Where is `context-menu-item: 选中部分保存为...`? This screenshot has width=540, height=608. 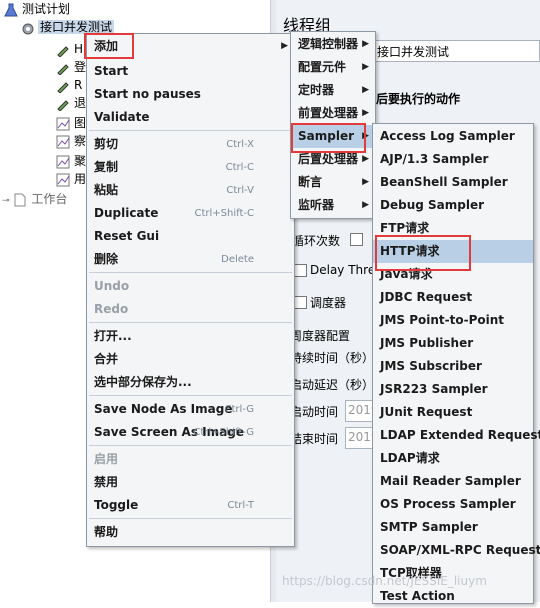 context-menu-item: 选中部分保存为... is located at coordinates (190, 382).